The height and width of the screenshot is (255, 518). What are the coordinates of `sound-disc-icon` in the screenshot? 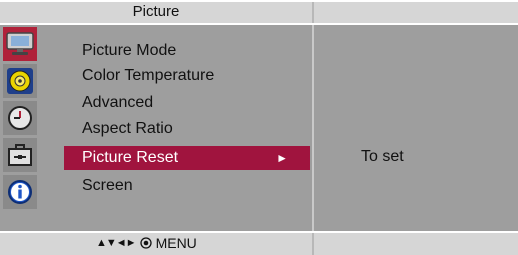 It's located at (20, 81).